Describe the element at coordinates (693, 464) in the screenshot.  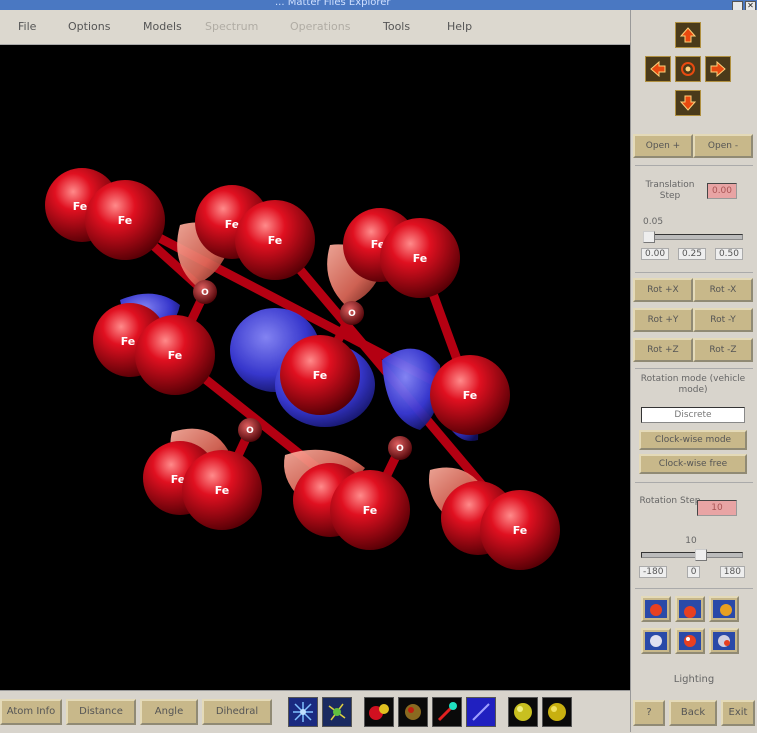
I see `clockwise-free-button: Clock-wise free` at that location.